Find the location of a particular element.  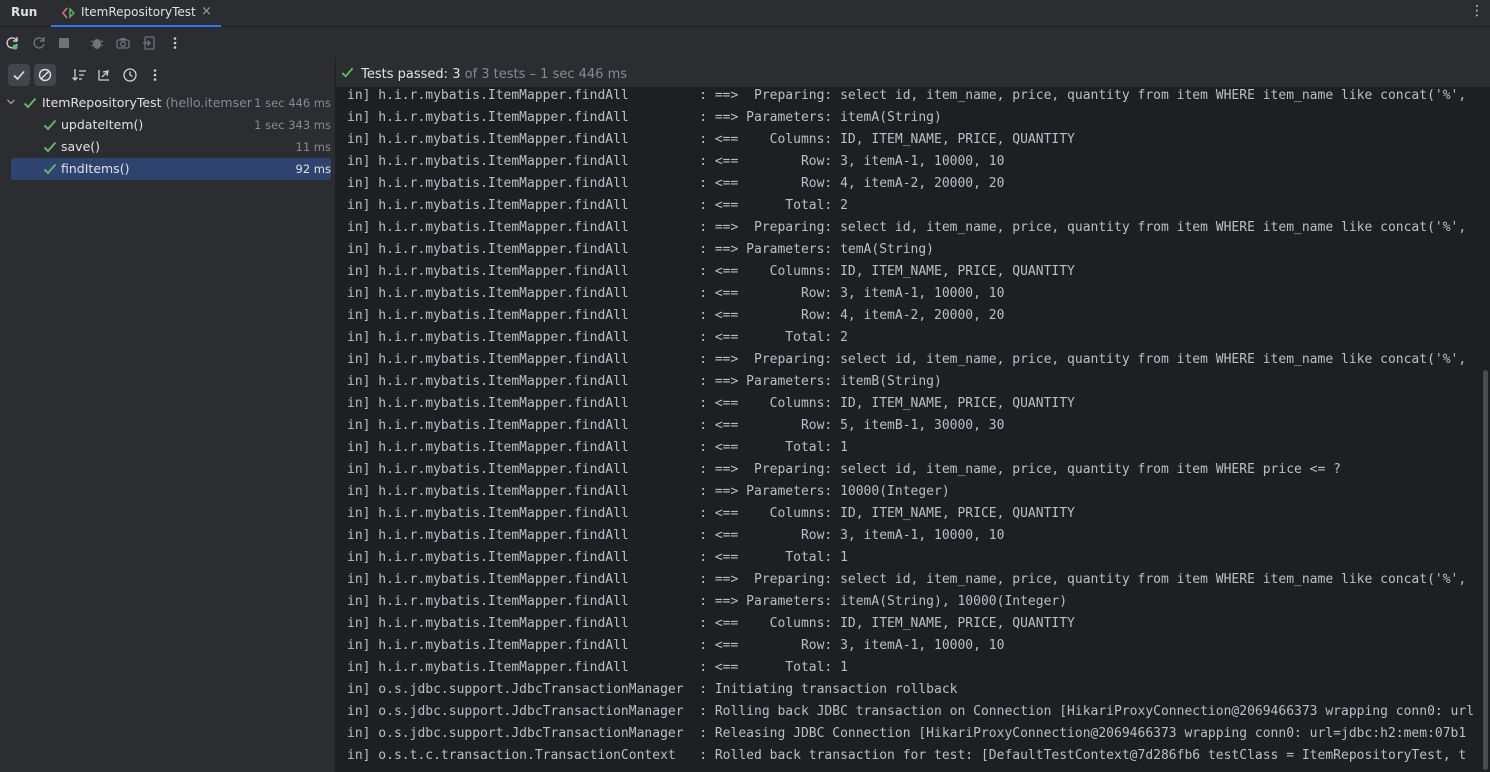

tool-window-header: Run ItemRepositoryTest × ⋮ is located at coordinates (745, 13).